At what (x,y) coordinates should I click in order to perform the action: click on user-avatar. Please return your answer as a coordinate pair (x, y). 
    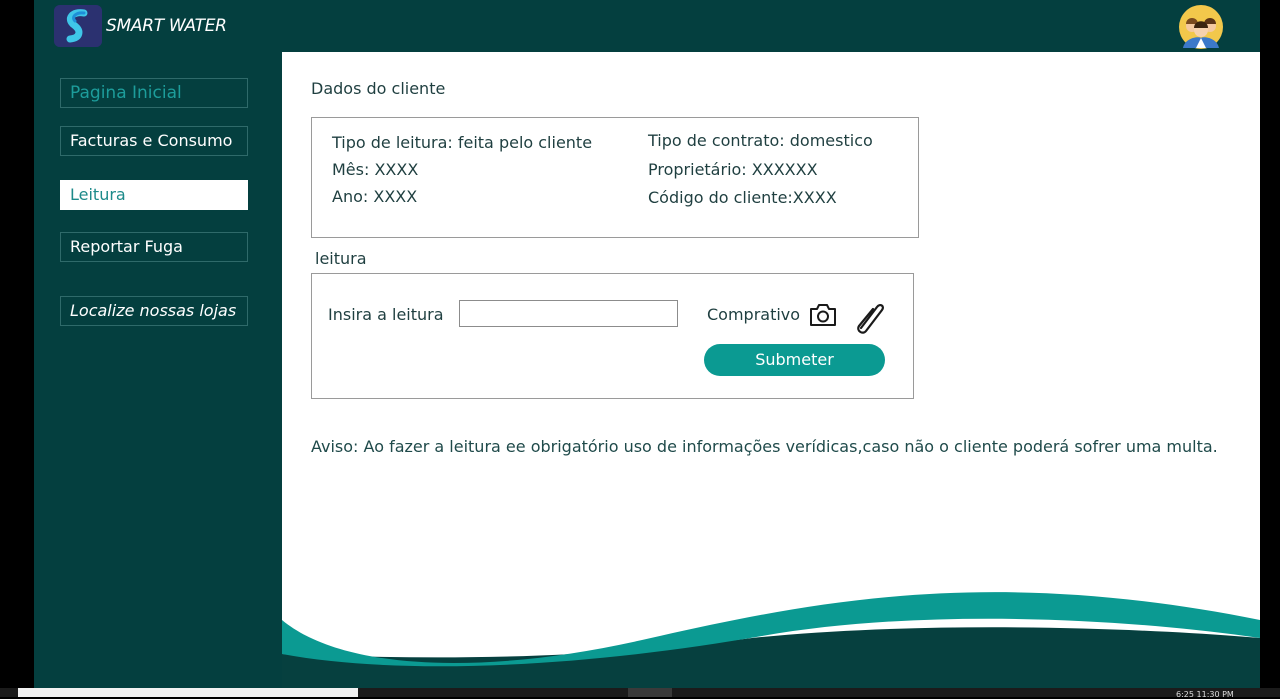
    Looking at the image, I should click on (1201, 27).